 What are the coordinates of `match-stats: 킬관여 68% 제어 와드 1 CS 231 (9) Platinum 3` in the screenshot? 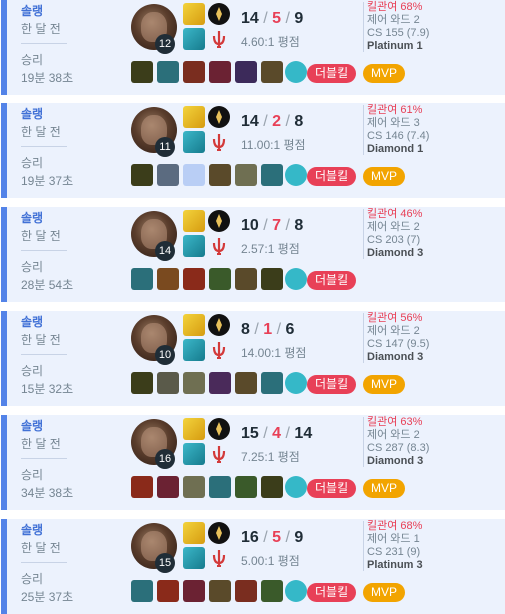 It's located at (436, 546).